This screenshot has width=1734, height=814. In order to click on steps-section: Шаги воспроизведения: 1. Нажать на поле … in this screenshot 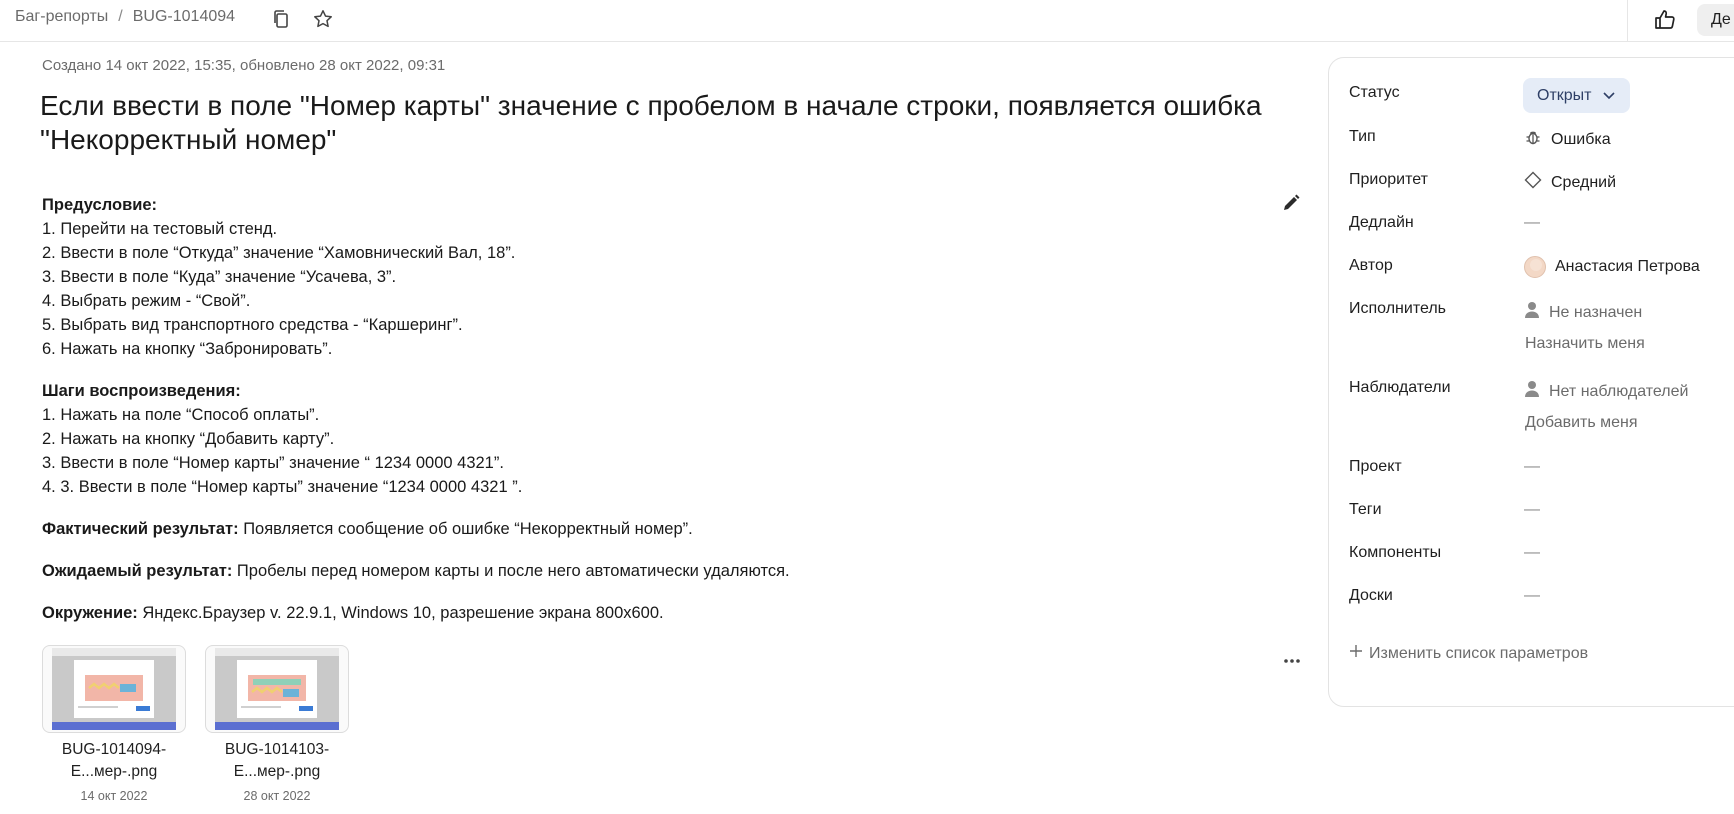, I will do `click(642, 439)`.